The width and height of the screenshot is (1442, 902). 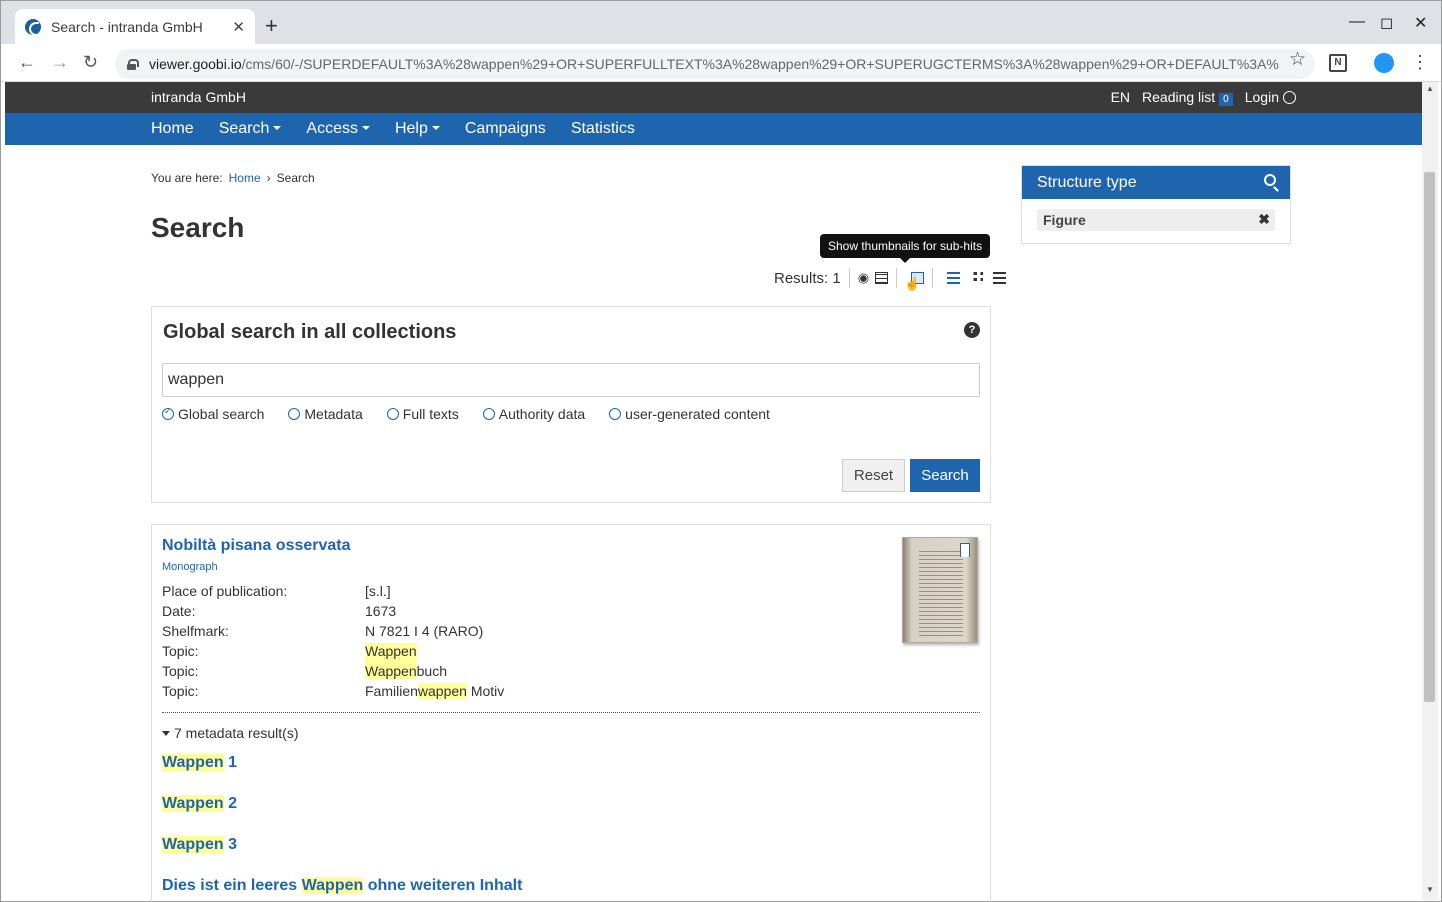 I want to click on search-input, so click(x=571, y=380).